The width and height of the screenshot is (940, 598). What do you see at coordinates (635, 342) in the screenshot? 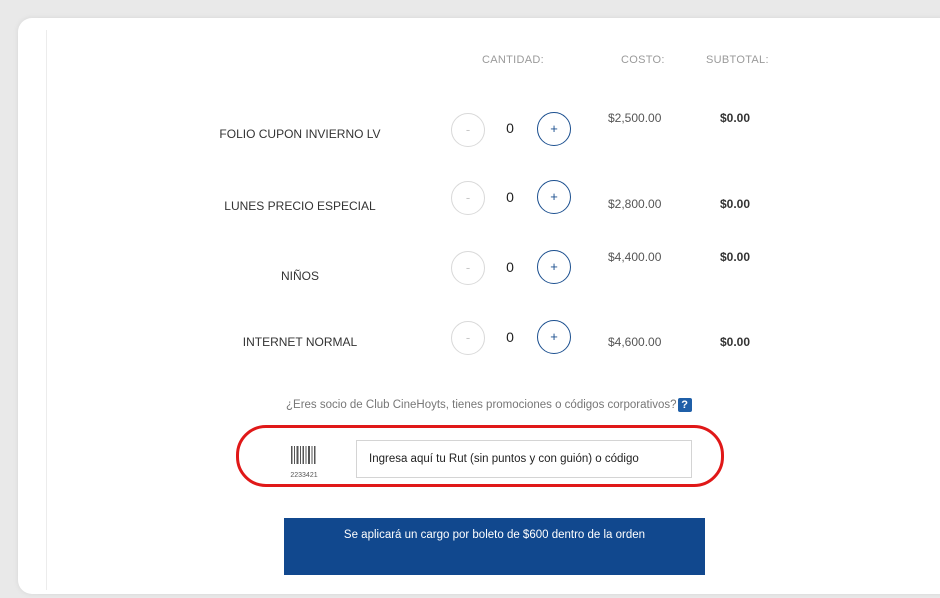
I see `ticket-price: $4,600.00` at bounding box center [635, 342].